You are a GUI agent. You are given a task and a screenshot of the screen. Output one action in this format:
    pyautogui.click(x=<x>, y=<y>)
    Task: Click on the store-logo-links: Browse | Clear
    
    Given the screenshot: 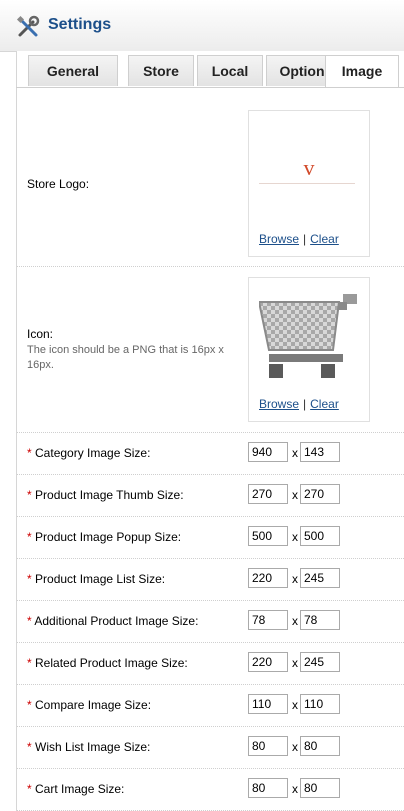 What is the action you would take?
    pyautogui.click(x=299, y=239)
    